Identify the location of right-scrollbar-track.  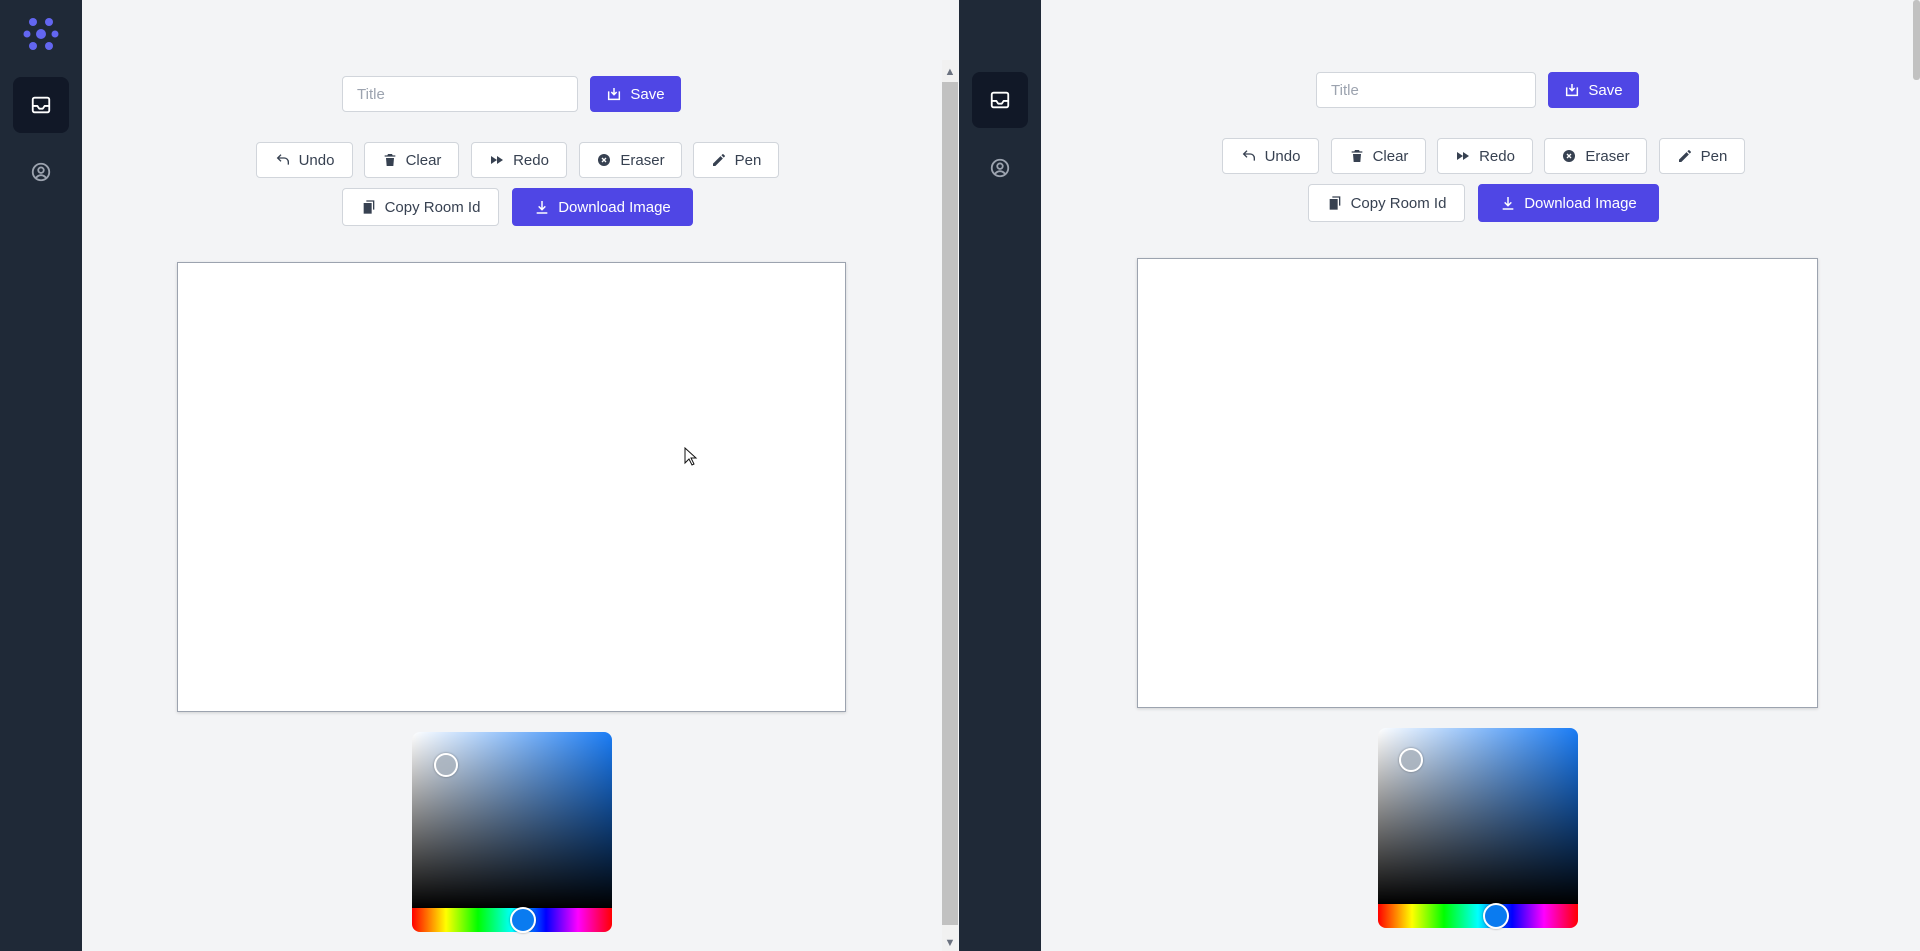
(1916, 475).